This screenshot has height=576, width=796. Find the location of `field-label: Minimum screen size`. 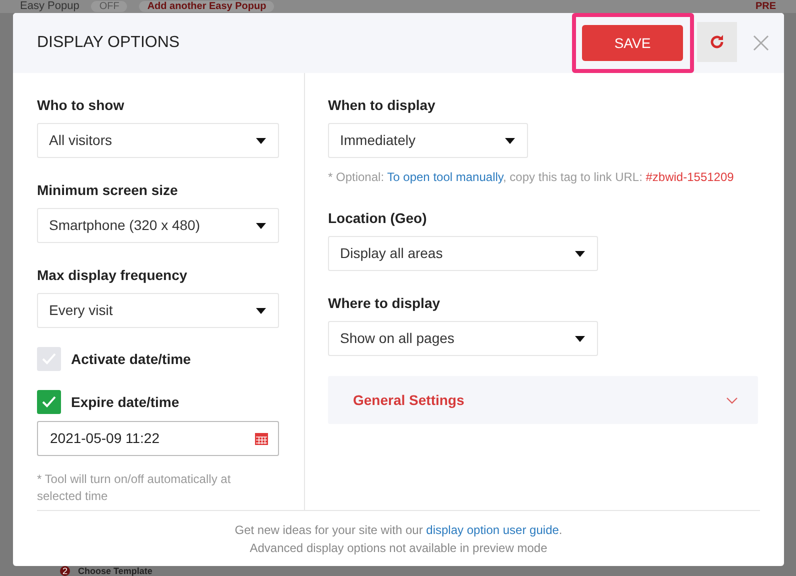

field-label: Minimum screen size is located at coordinates (108, 190).